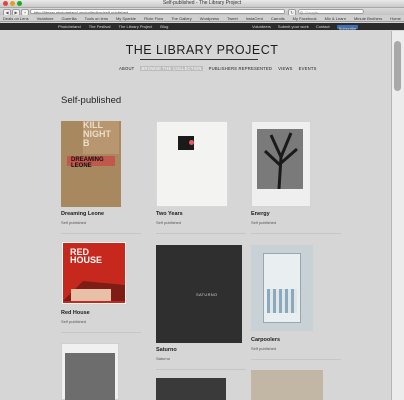 The width and height of the screenshot is (404, 400). What do you see at coordinates (285, 68) in the screenshot?
I see `menu-views: VIEWS` at bounding box center [285, 68].